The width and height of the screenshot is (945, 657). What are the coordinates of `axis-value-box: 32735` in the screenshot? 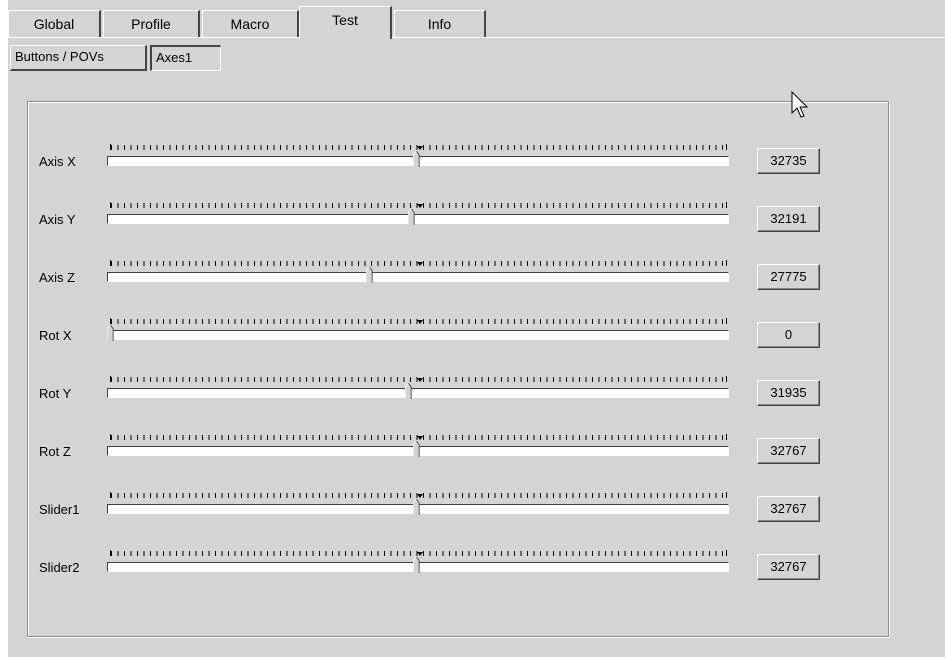 It's located at (788, 161).